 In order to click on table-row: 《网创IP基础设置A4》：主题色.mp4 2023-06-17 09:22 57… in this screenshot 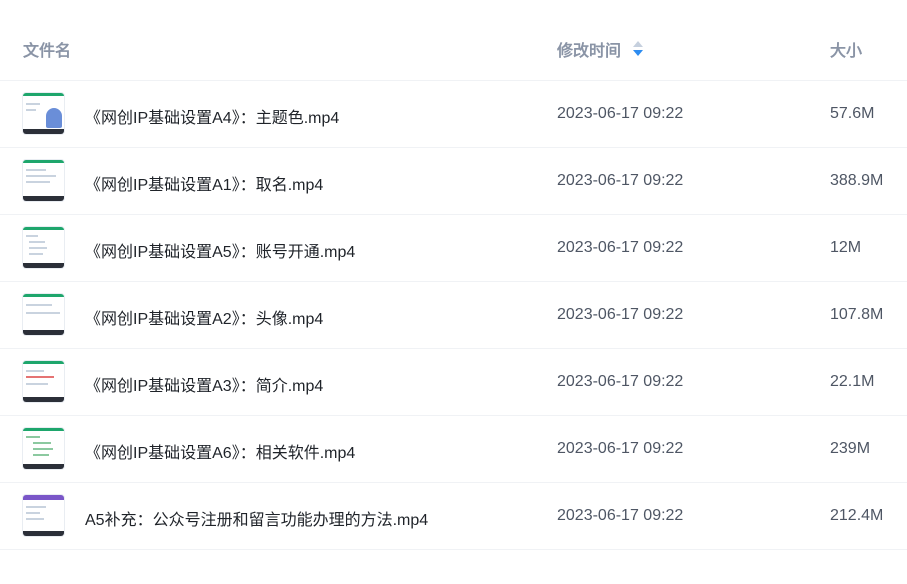, I will do `click(453, 114)`.